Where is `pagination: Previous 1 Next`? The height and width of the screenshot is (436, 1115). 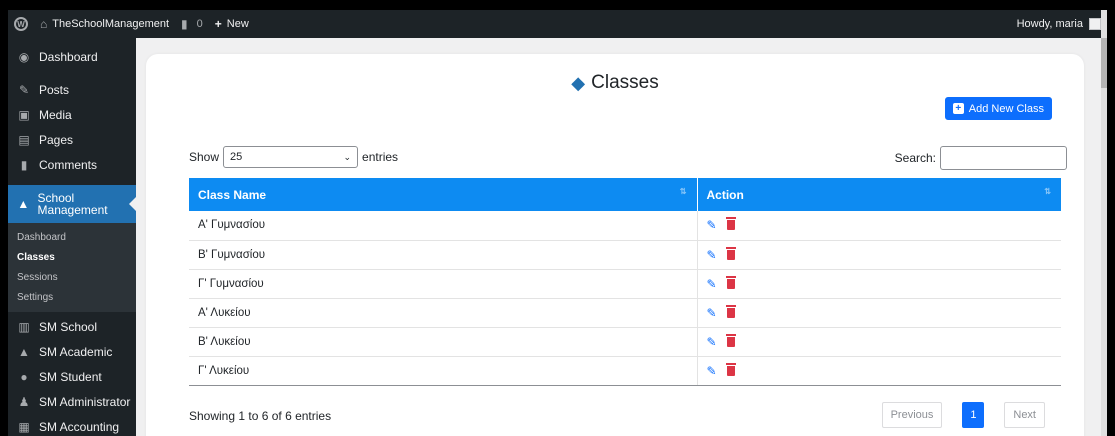 pagination: Previous 1 Next is located at coordinates (963, 415).